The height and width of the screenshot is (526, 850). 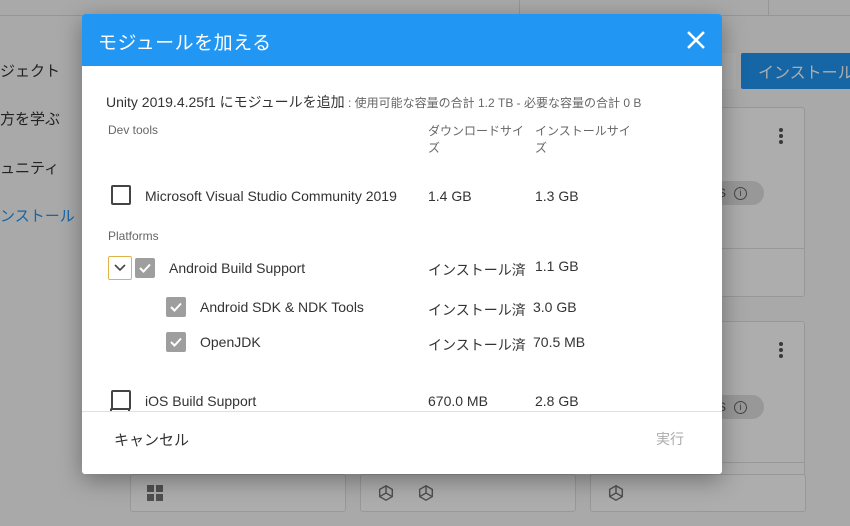 What do you see at coordinates (402, 40) in the screenshot?
I see `dialog-header: モジュールを加える` at bounding box center [402, 40].